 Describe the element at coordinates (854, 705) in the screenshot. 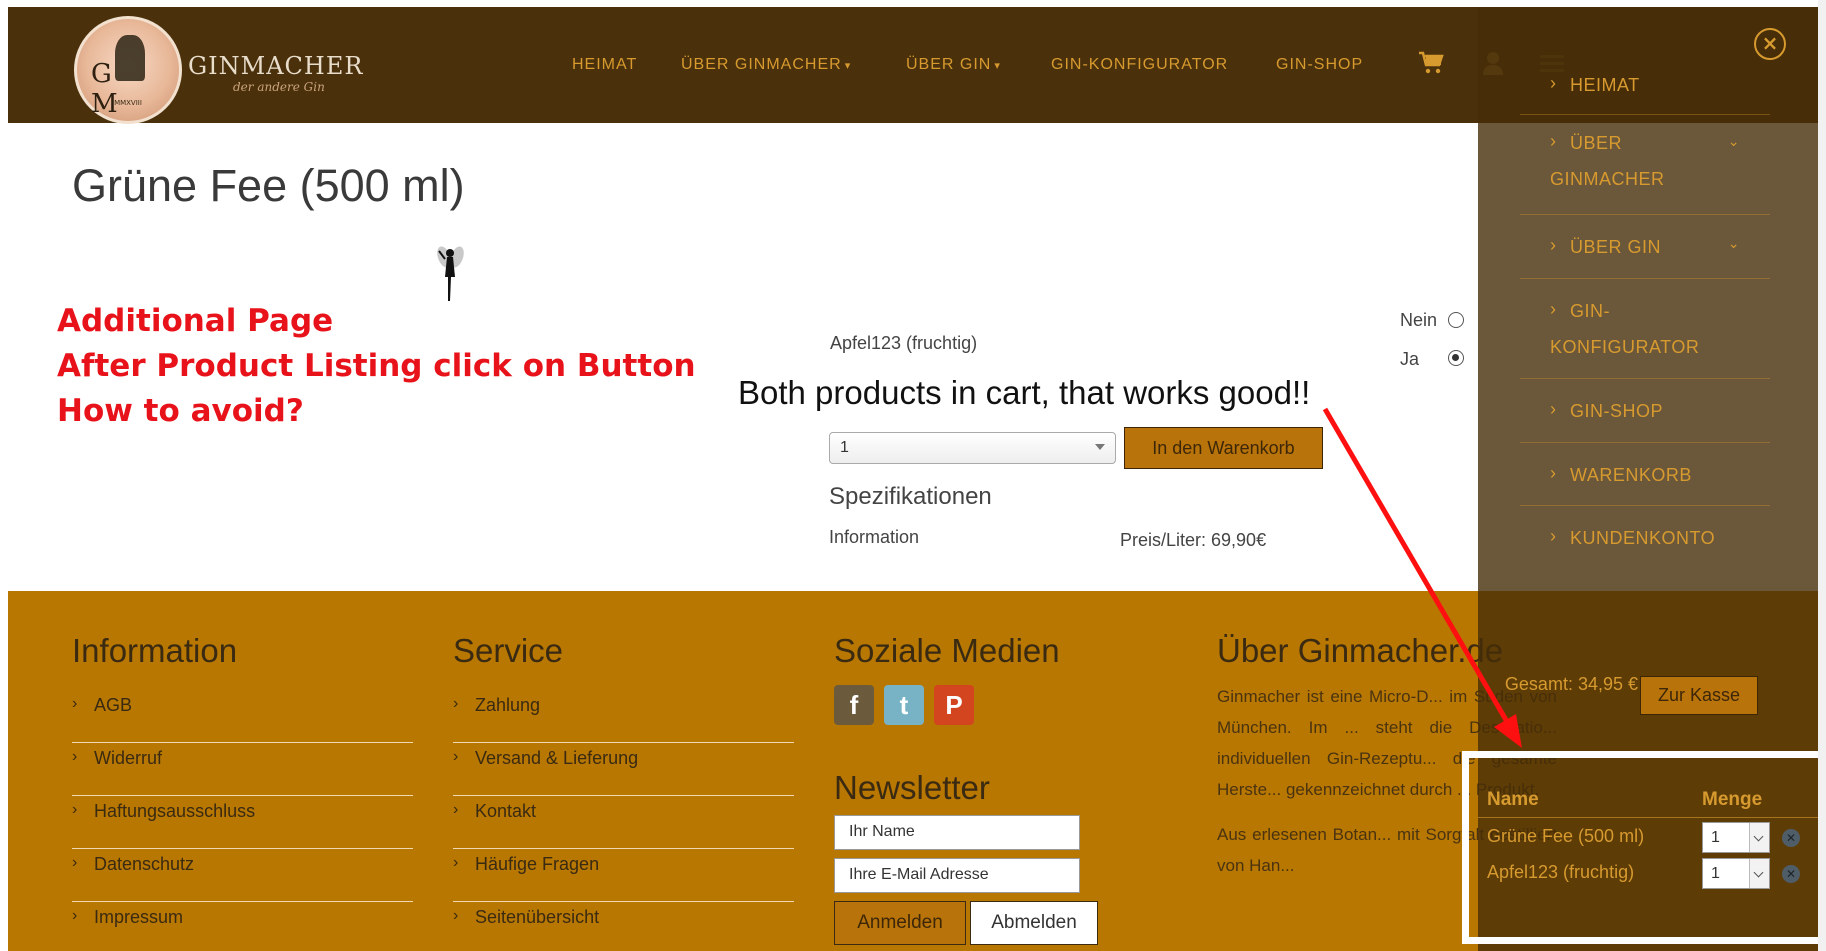

I see `facebook-icon: f` at that location.